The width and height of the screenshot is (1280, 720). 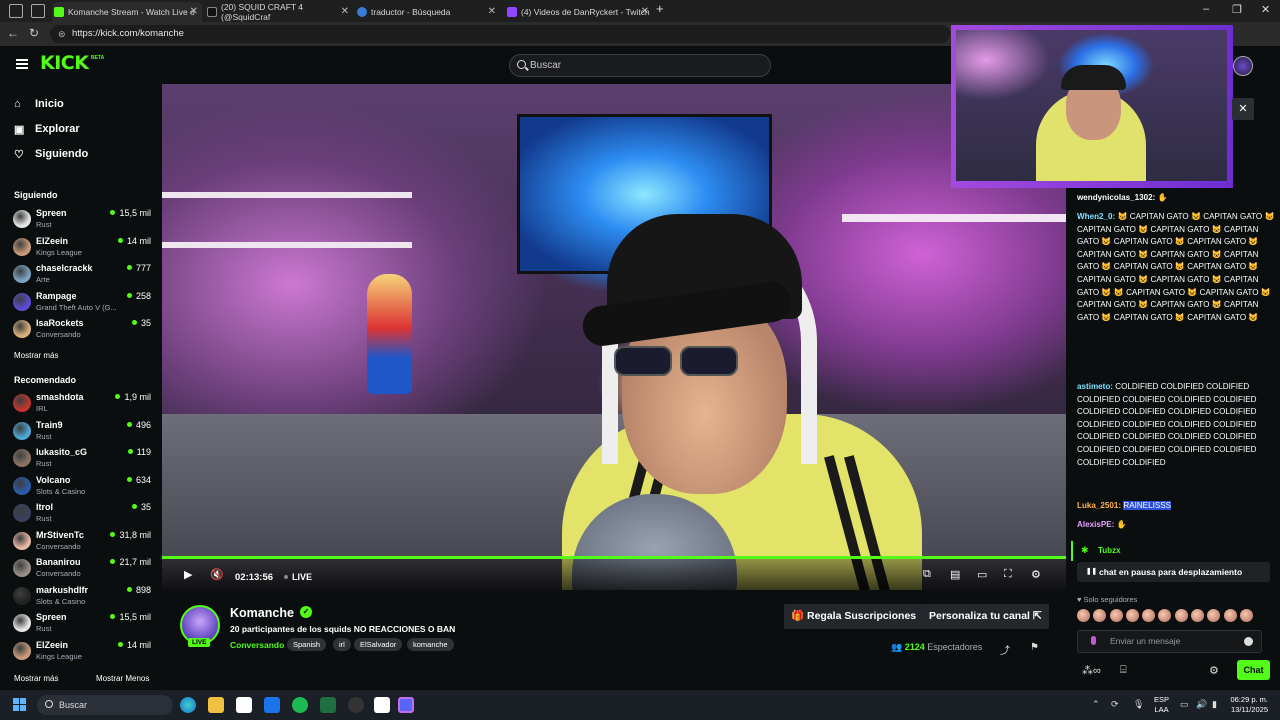 What do you see at coordinates (34, 33) in the screenshot?
I see `reload-icon: ↻` at bounding box center [34, 33].